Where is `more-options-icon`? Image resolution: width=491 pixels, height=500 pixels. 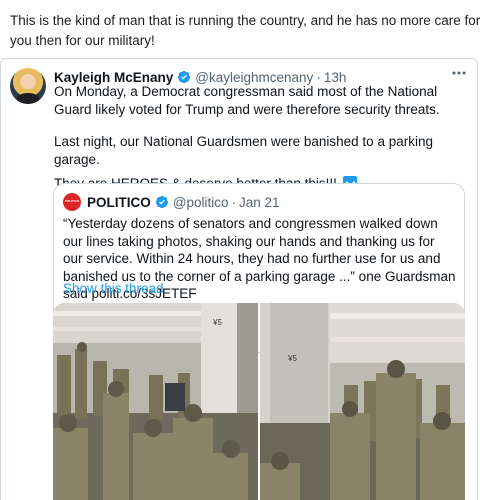 more-options-icon is located at coordinates (459, 73).